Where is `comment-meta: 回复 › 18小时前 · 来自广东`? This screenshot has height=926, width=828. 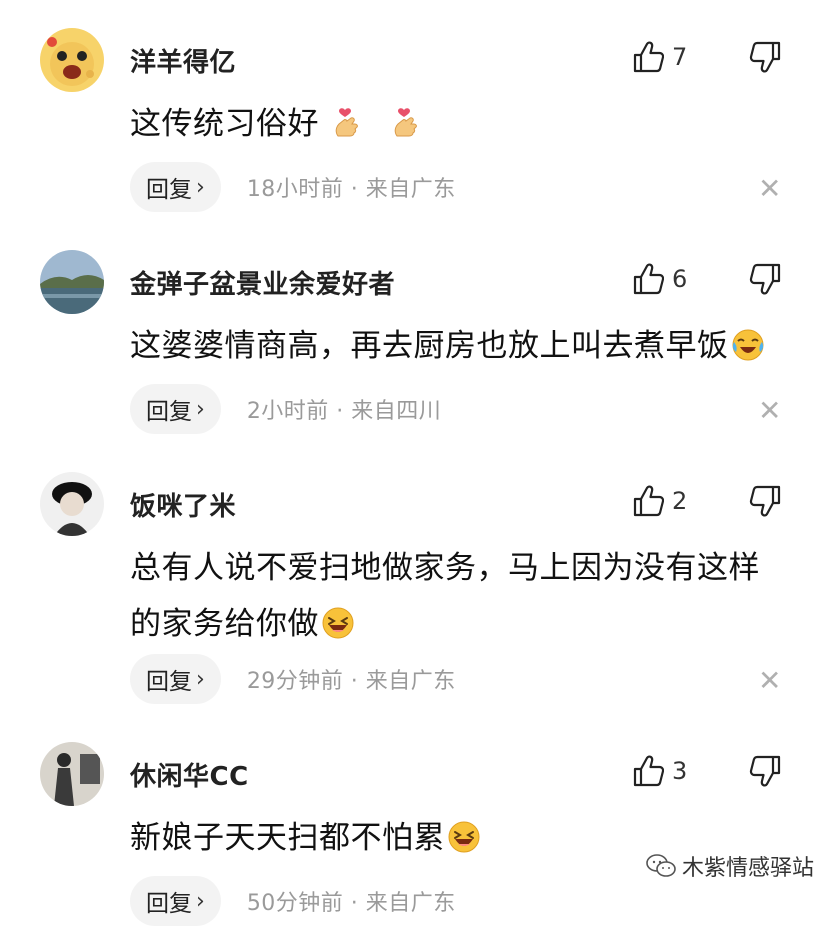
comment-meta: 回复 › 18小时前 · 来自广东 is located at coordinates (293, 187).